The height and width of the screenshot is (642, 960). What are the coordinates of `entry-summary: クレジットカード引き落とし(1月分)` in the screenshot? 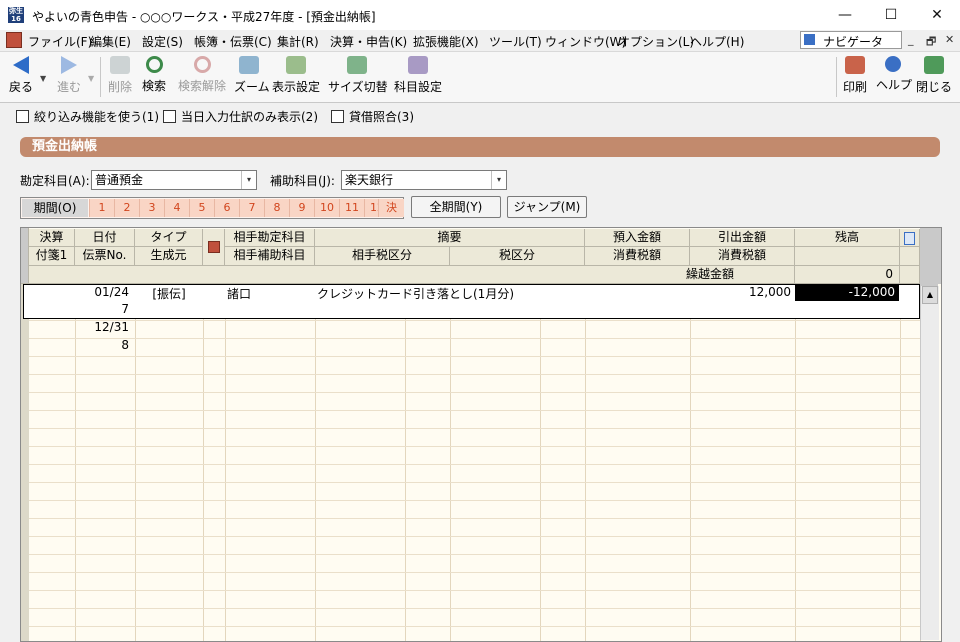 It's located at (451, 293).